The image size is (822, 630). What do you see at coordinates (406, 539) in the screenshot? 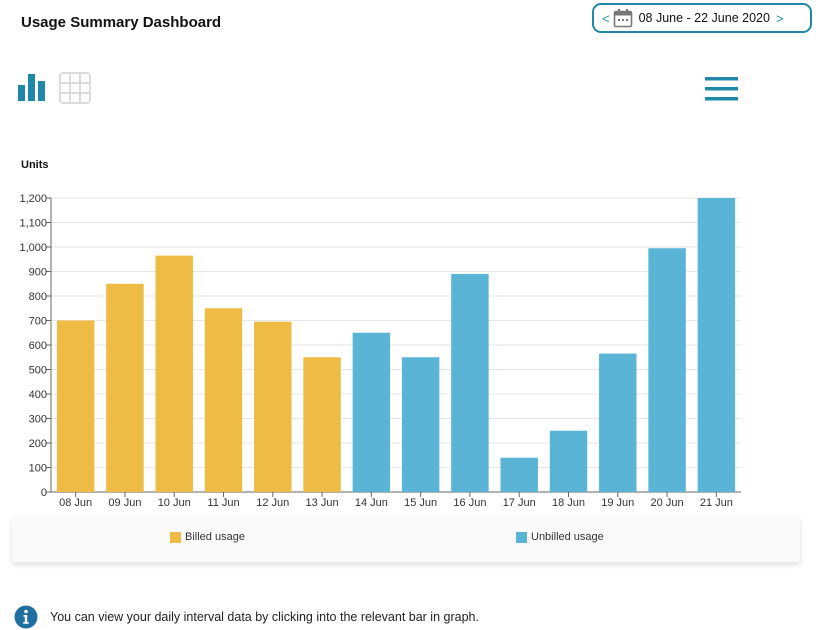
I see `chart-legend: Billed usage Unbilled usage` at bounding box center [406, 539].